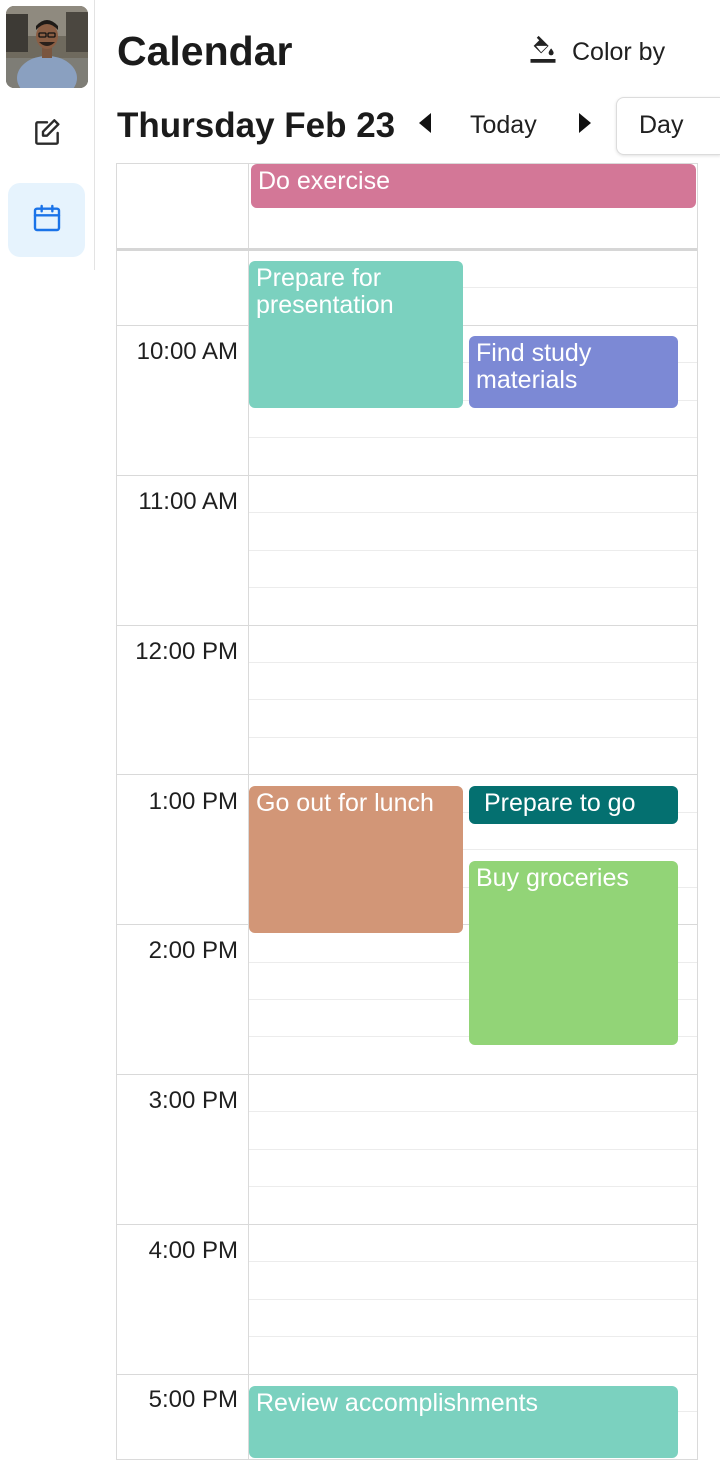  I want to click on color-by-label: Color by, so click(619, 51).